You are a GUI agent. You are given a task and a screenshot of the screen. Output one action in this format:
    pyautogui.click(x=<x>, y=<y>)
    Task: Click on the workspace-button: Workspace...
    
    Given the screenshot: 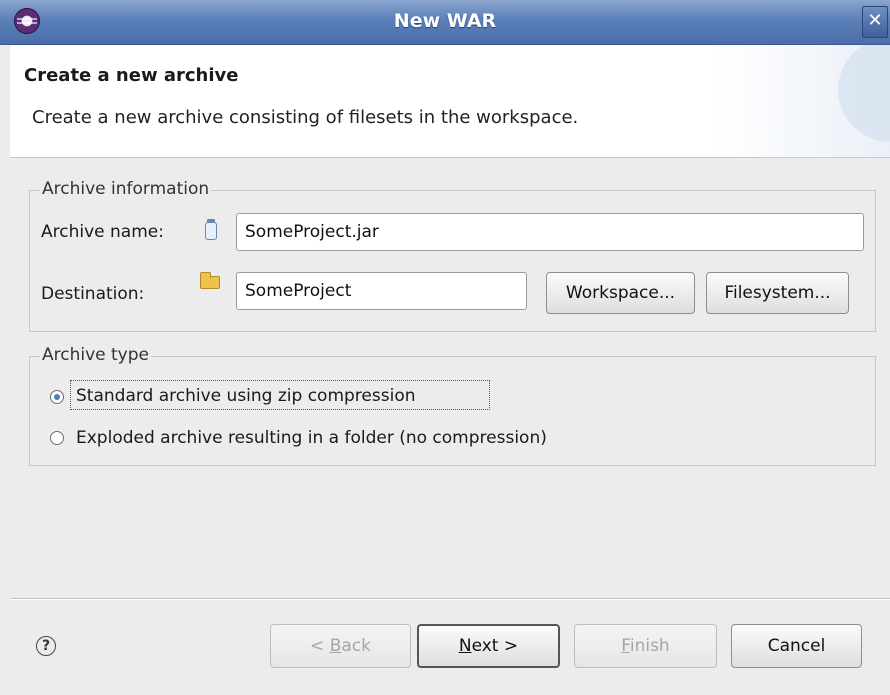 What is the action you would take?
    pyautogui.click(x=620, y=293)
    